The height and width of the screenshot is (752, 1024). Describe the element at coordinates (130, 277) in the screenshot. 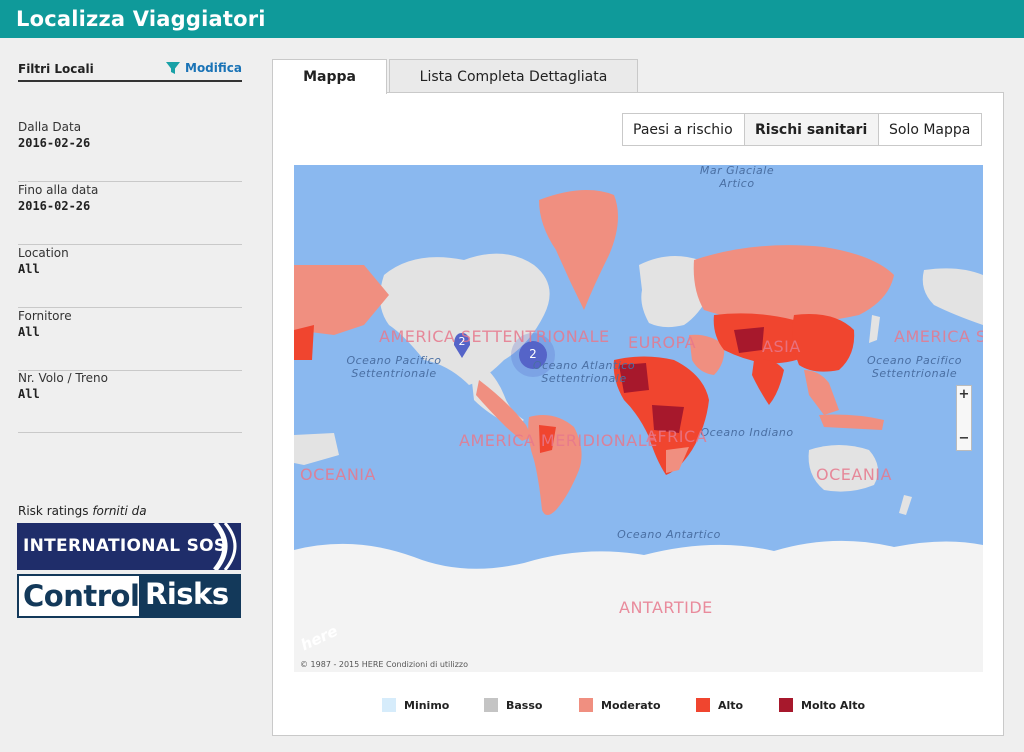

I see `filter-location: Location All` at that location.